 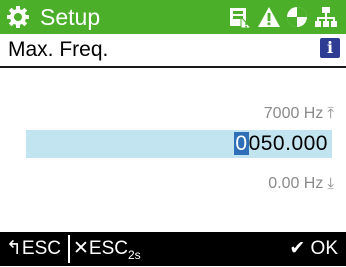 I want to click on back-softkey: ↰ESC, so click(x=33, y=249).